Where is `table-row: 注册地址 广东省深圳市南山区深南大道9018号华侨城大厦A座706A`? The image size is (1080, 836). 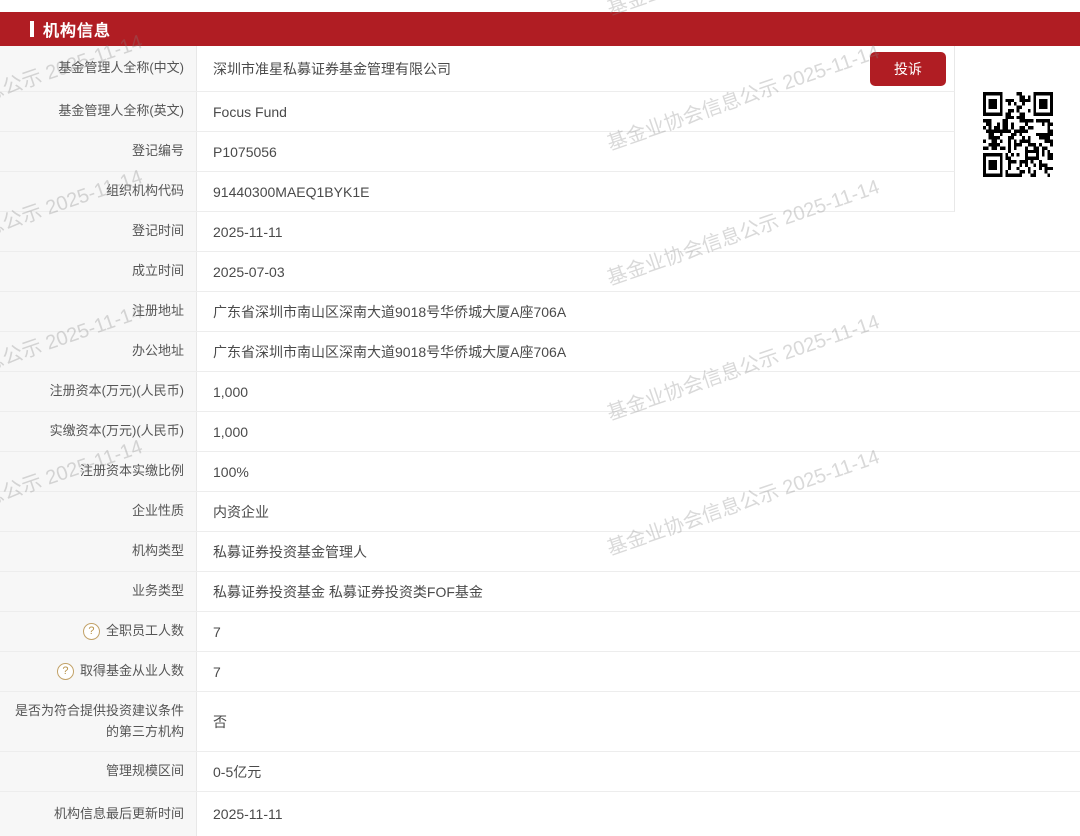
table-row: 注册地址 广东省深圳市南山区深南大道9018号华侨城大厦A座706A is located at coordinates (540, 312).